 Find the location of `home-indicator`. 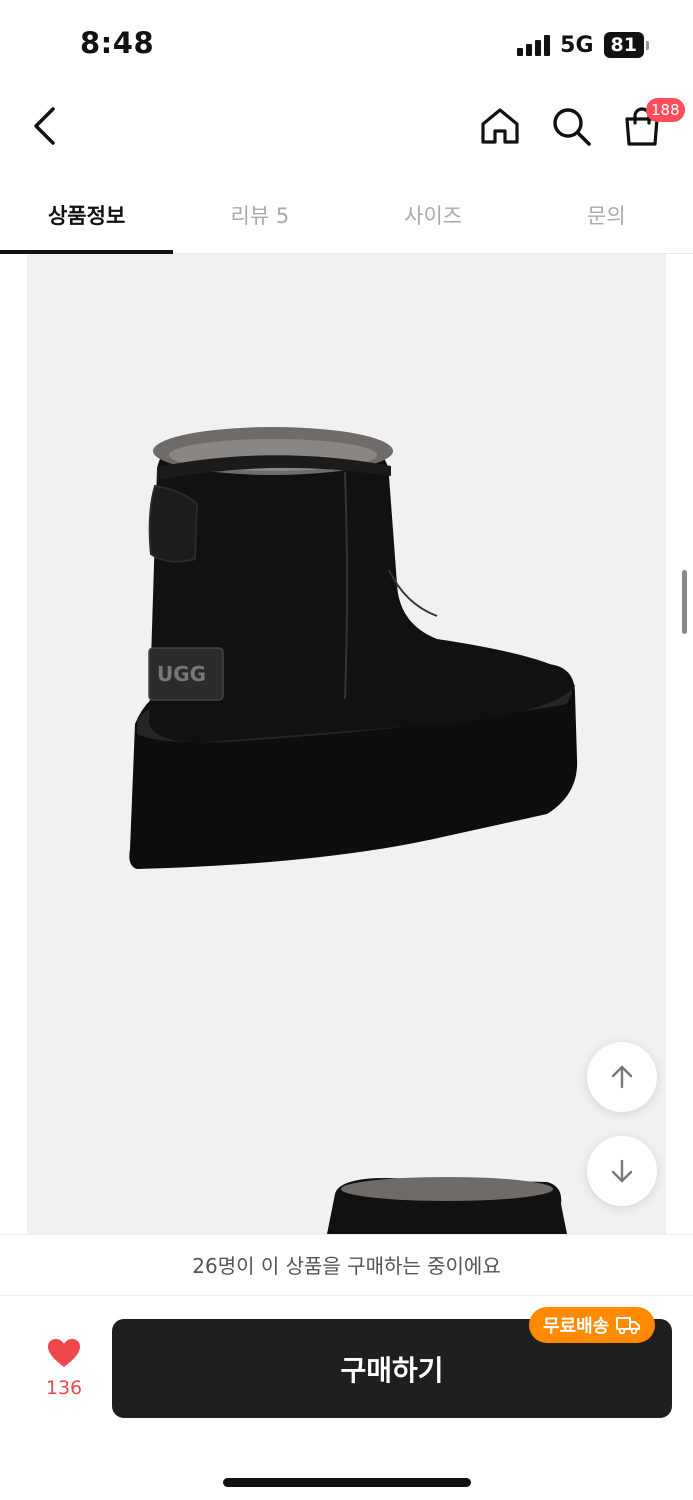

home-indicator is located at coordinates (347, 1482).